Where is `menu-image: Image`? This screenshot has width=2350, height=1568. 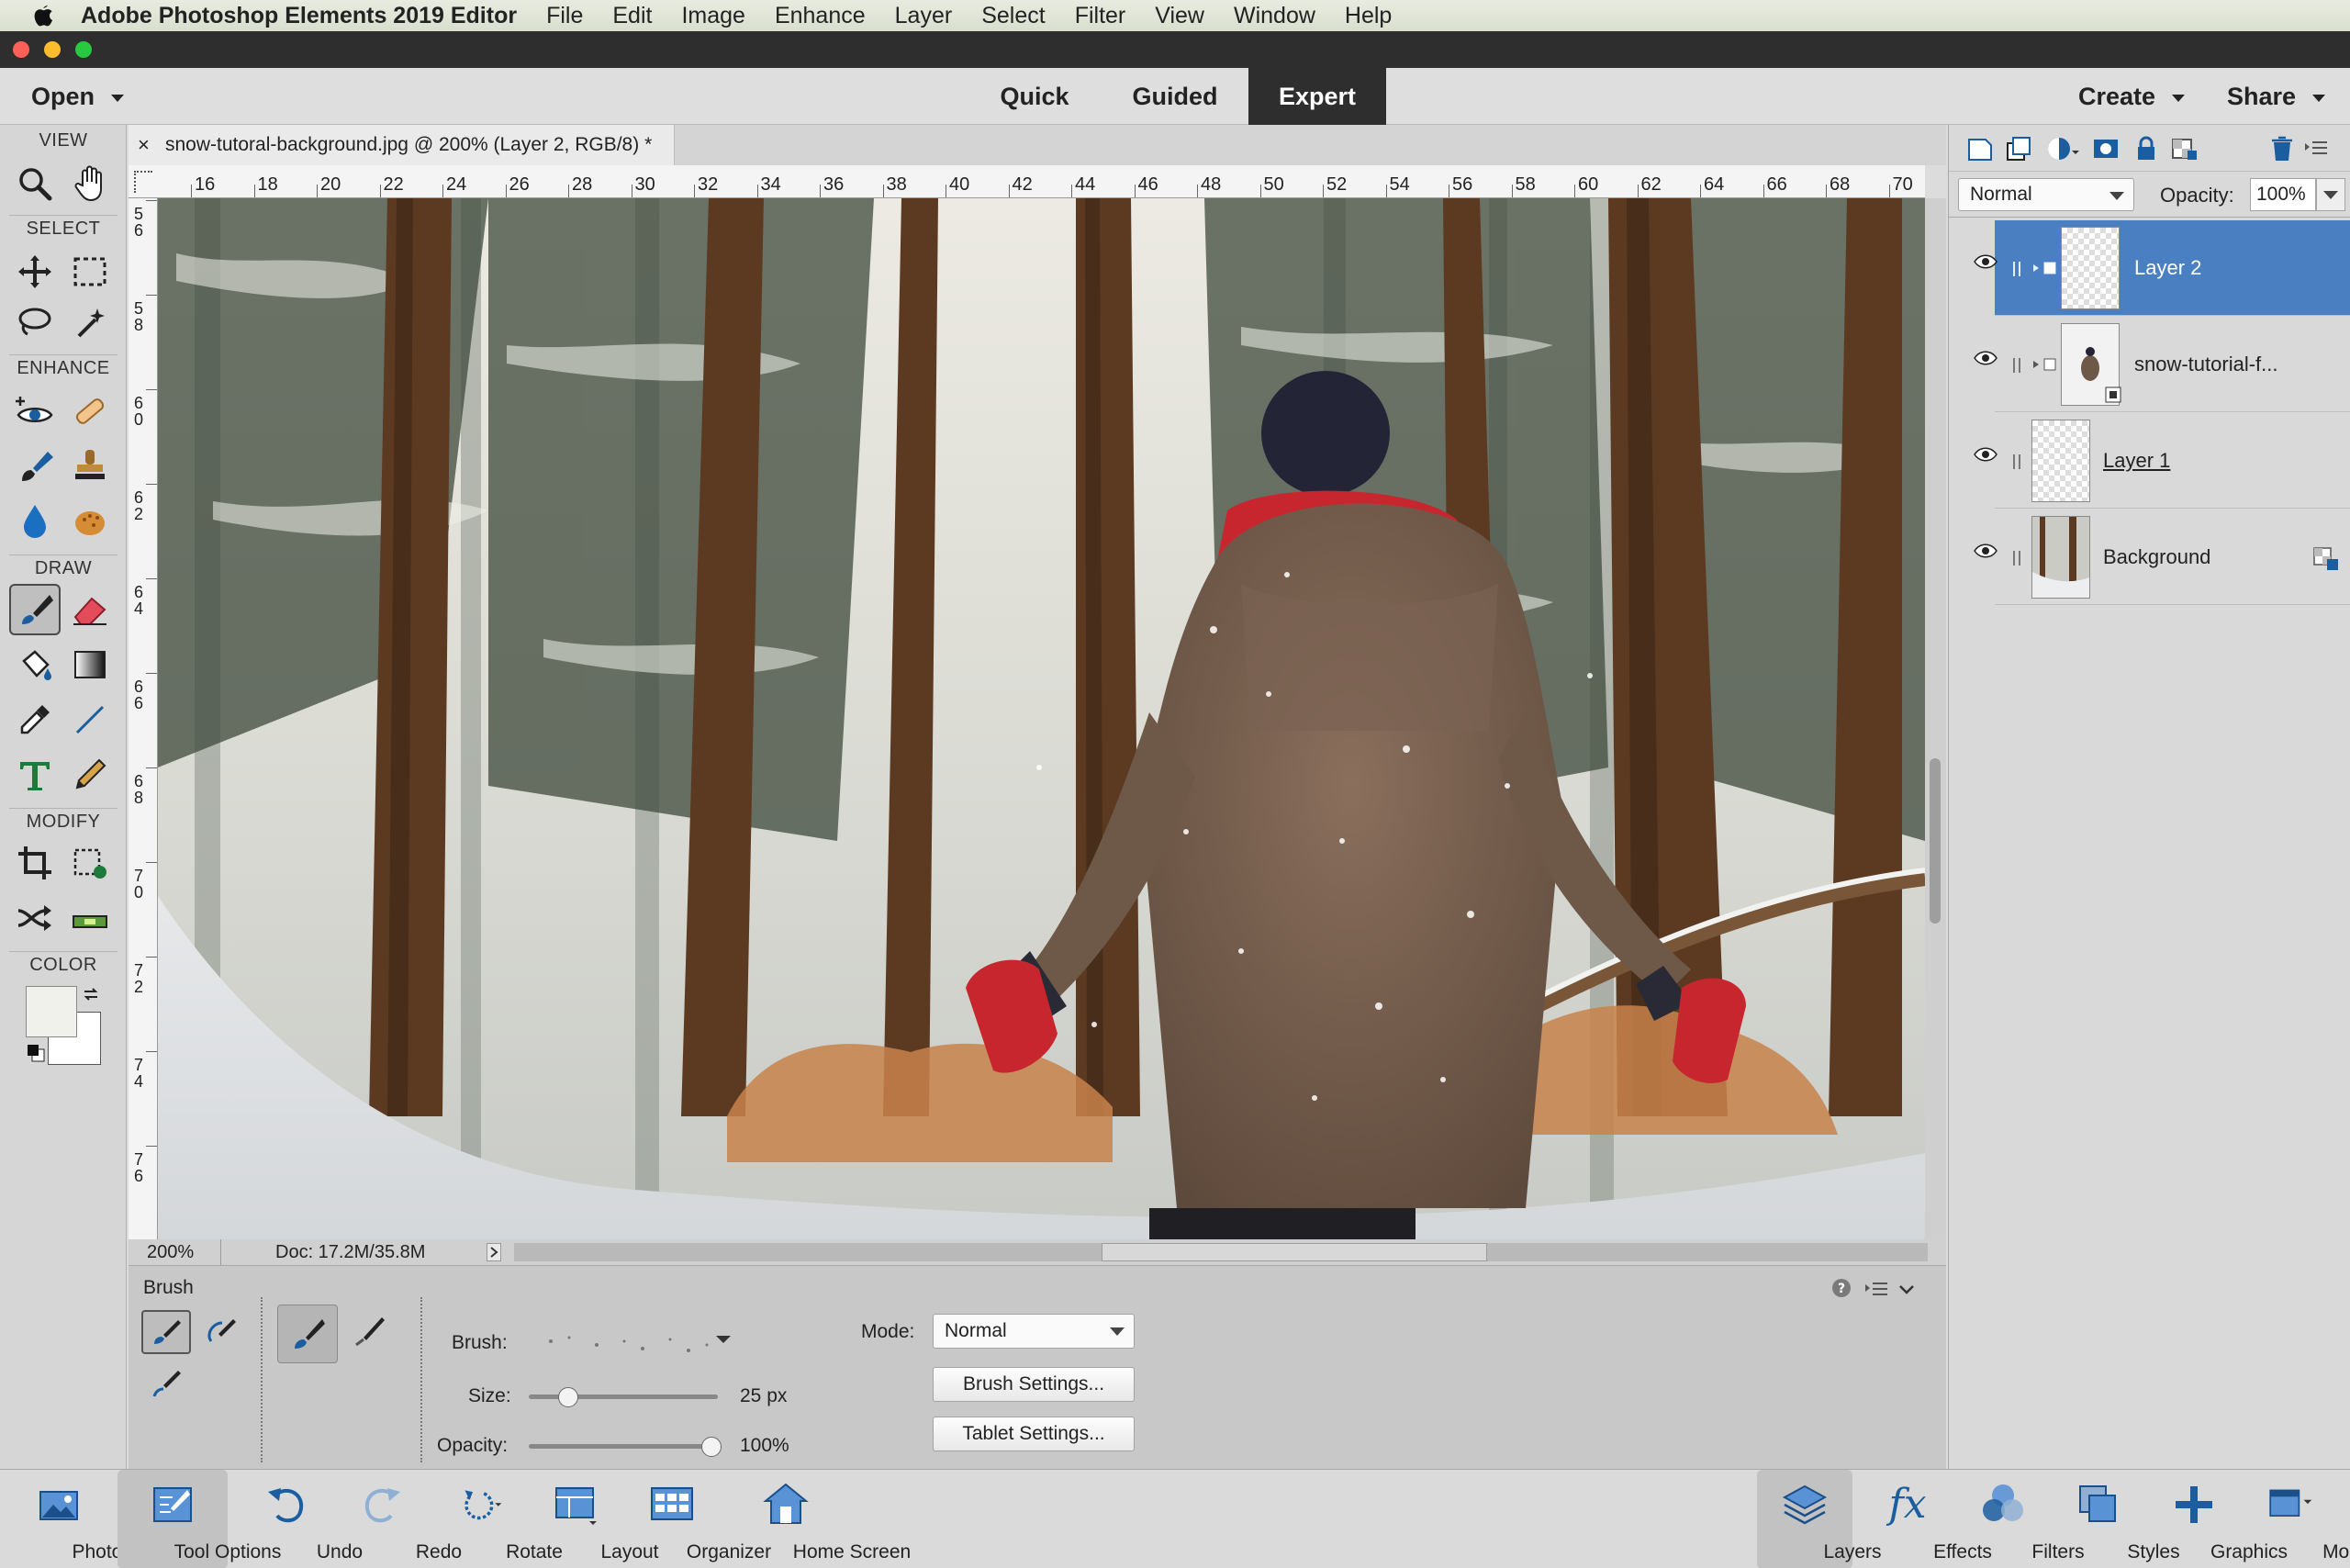 menu-image: Image is located at coordinates (712, 16).